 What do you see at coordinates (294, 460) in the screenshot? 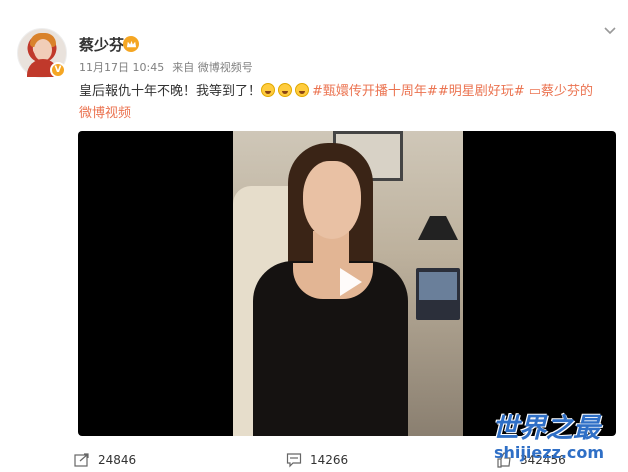
I see `comment-icon` at bounding box center [294, 460].